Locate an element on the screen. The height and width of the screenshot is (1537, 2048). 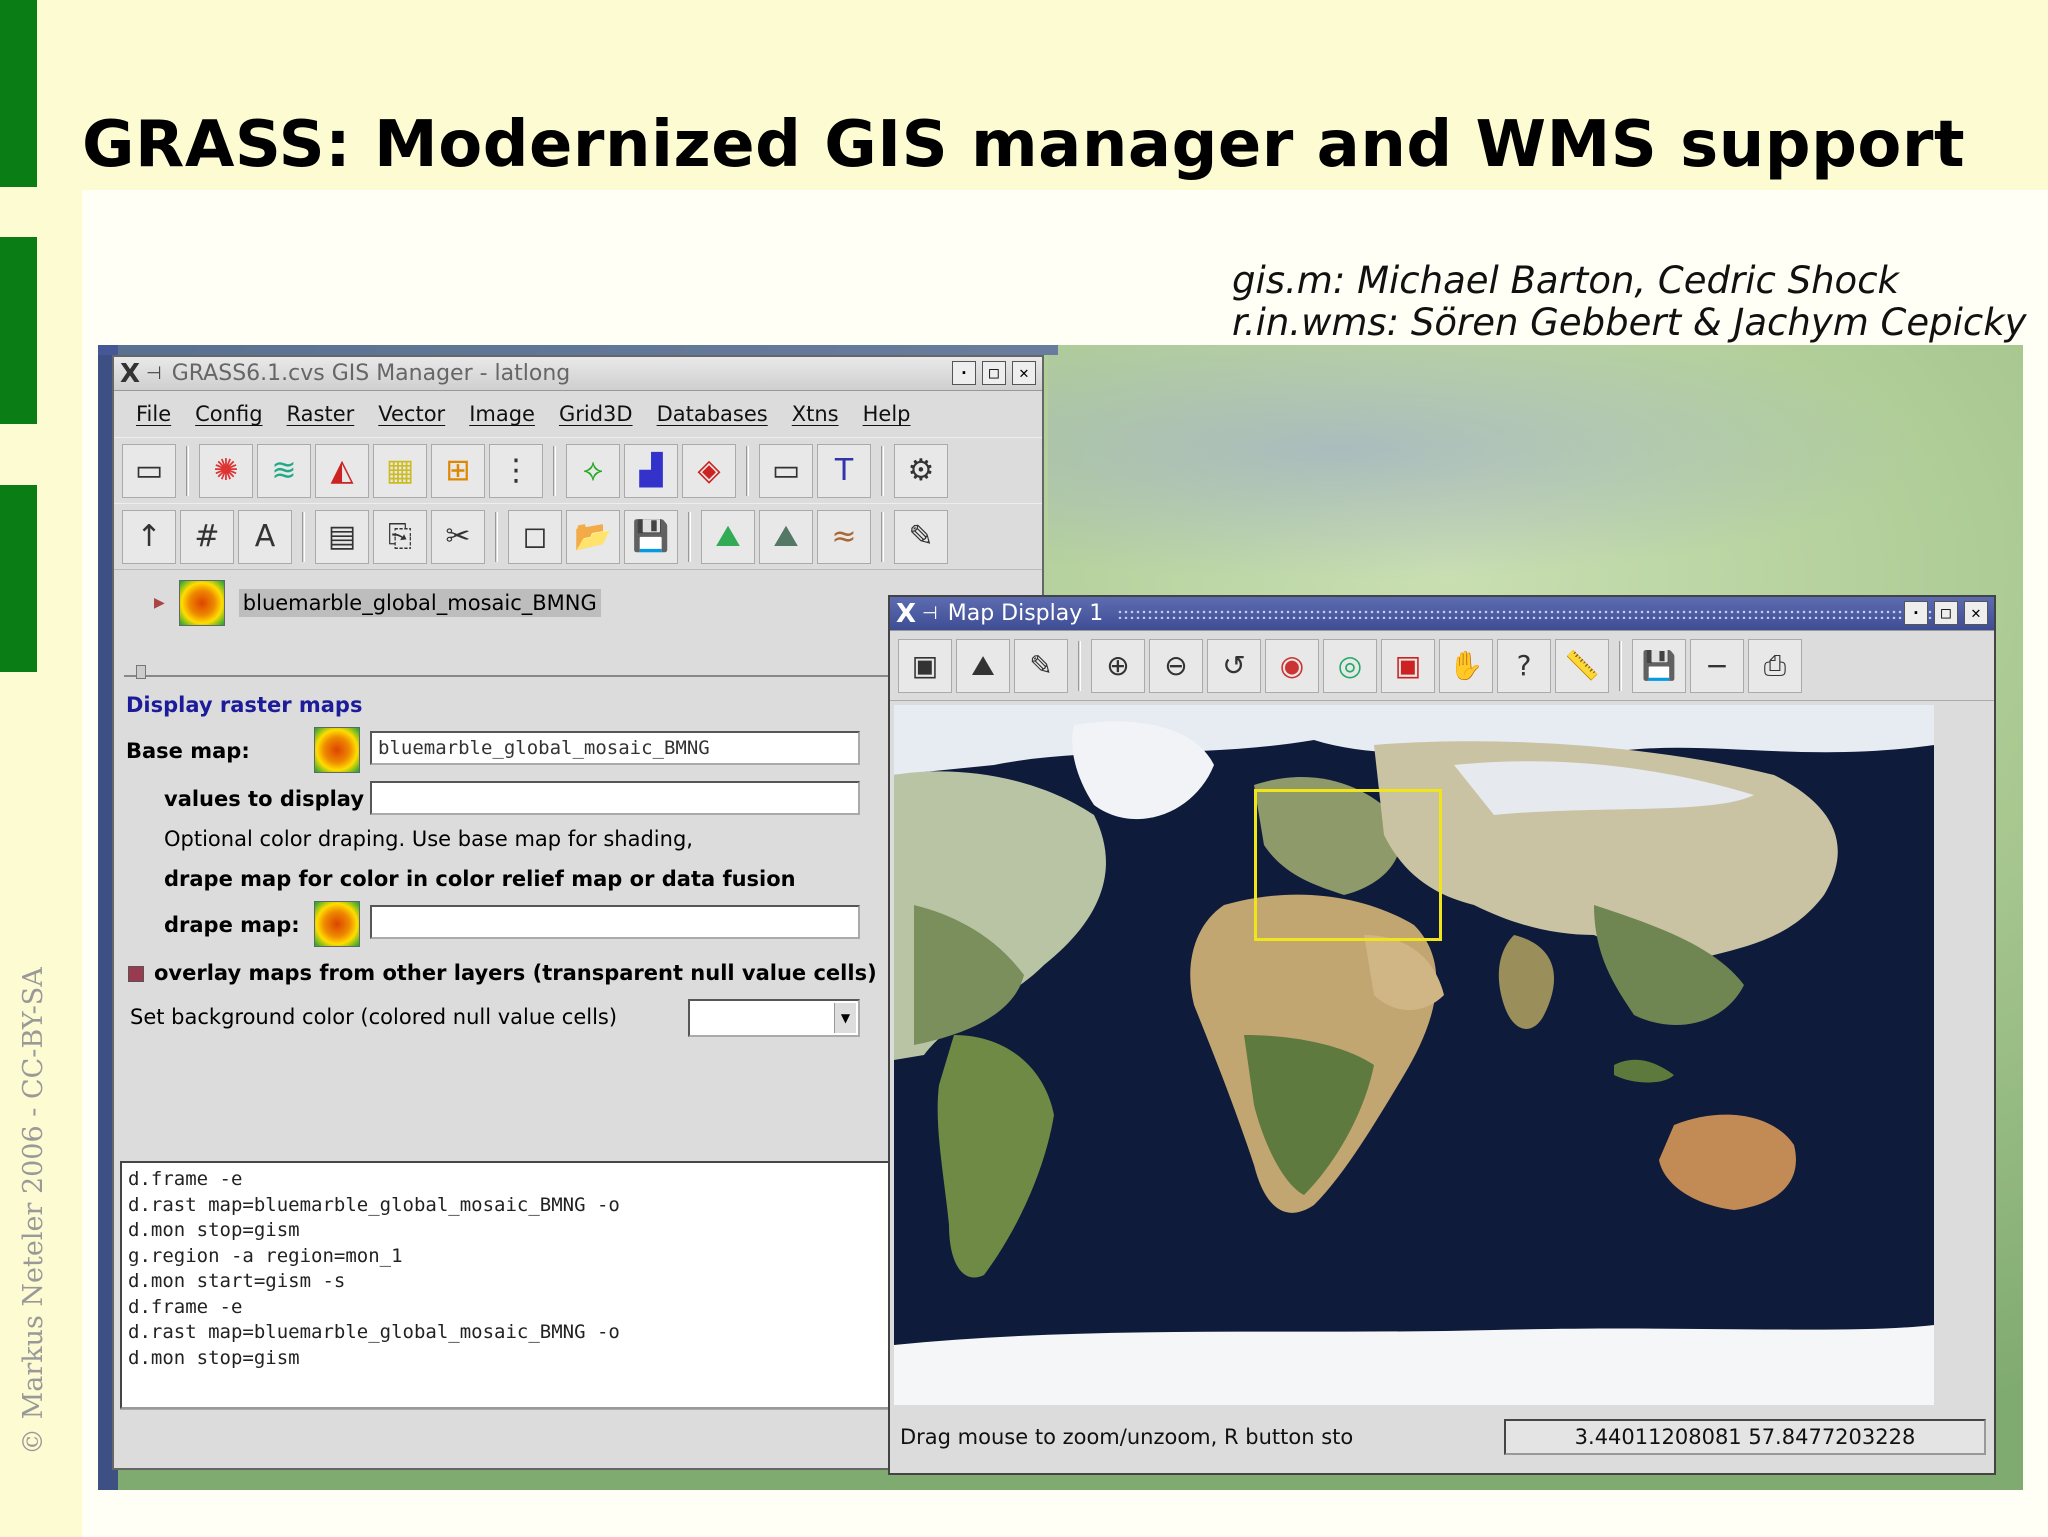
new-display-button: ▭ is located at coordinates (149, 470).